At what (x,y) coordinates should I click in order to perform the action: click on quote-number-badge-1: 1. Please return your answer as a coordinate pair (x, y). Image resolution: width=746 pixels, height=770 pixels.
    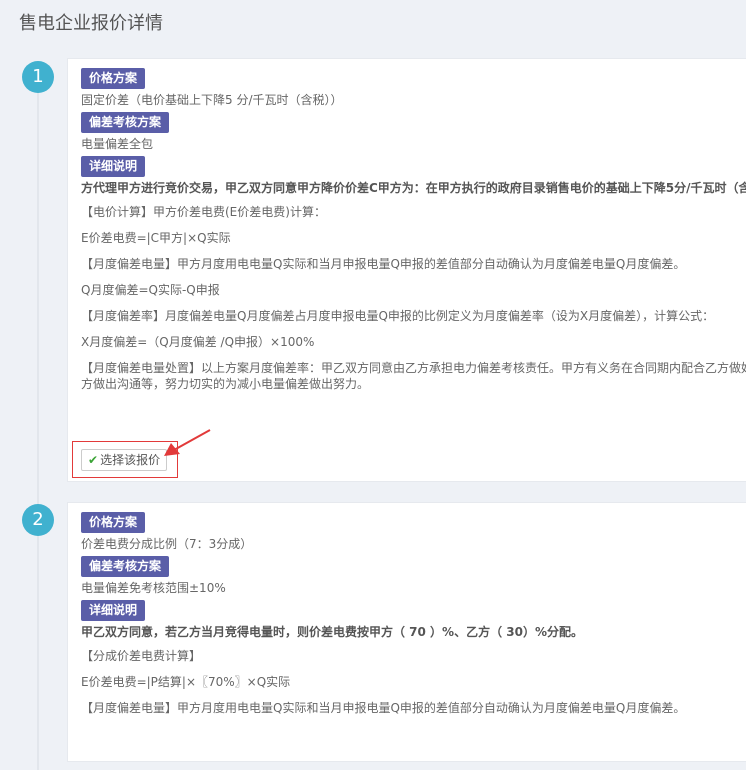
    Looking at the image, I should click on (38, 77).